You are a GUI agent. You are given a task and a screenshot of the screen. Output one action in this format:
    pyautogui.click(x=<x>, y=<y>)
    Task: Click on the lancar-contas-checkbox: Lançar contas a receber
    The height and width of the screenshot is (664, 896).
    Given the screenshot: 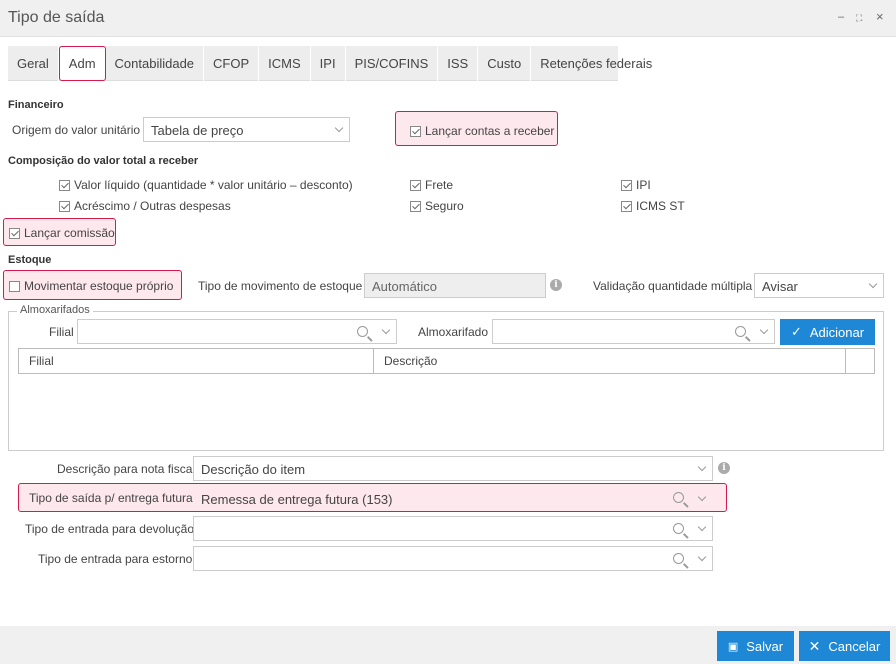 What is the action you would take?
    pyautogui.click(x=482, y=131)
    